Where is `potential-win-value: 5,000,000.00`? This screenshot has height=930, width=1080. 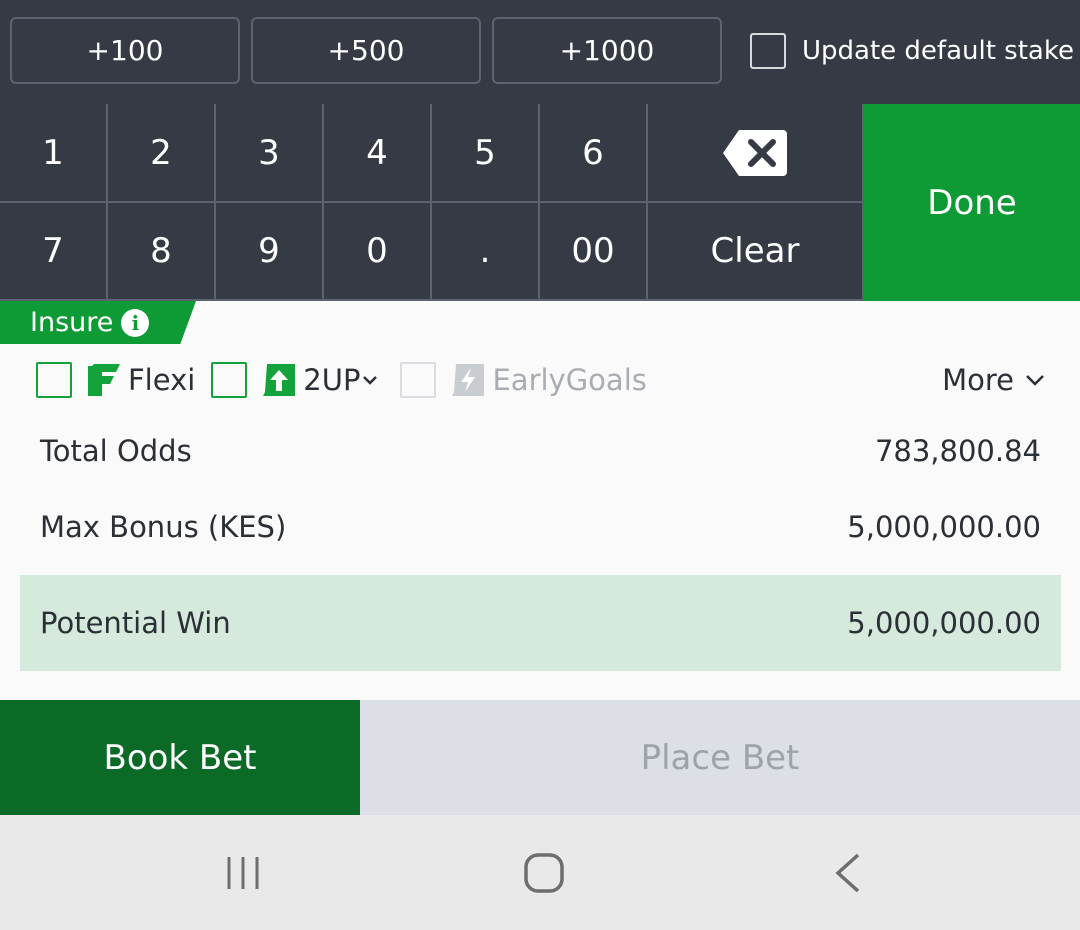
potential-win-value: 5,000,000.00 is located at coordinates (944, 623).